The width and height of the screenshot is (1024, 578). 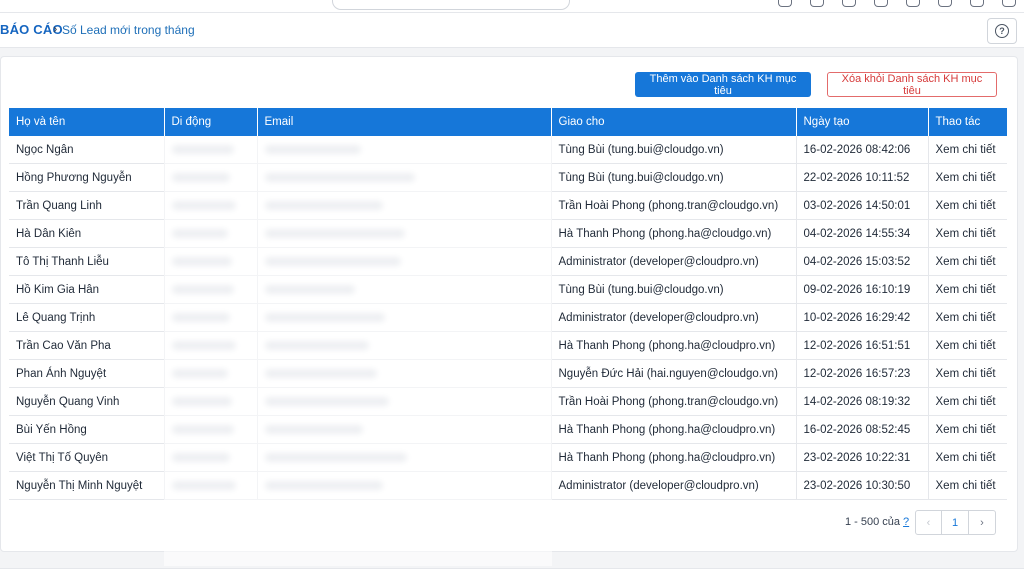 What do you see at coordinates (87, 233) in the screenshot?
I see `cell-name: Hà Dân Kiên` at bounding box center [87, 233].